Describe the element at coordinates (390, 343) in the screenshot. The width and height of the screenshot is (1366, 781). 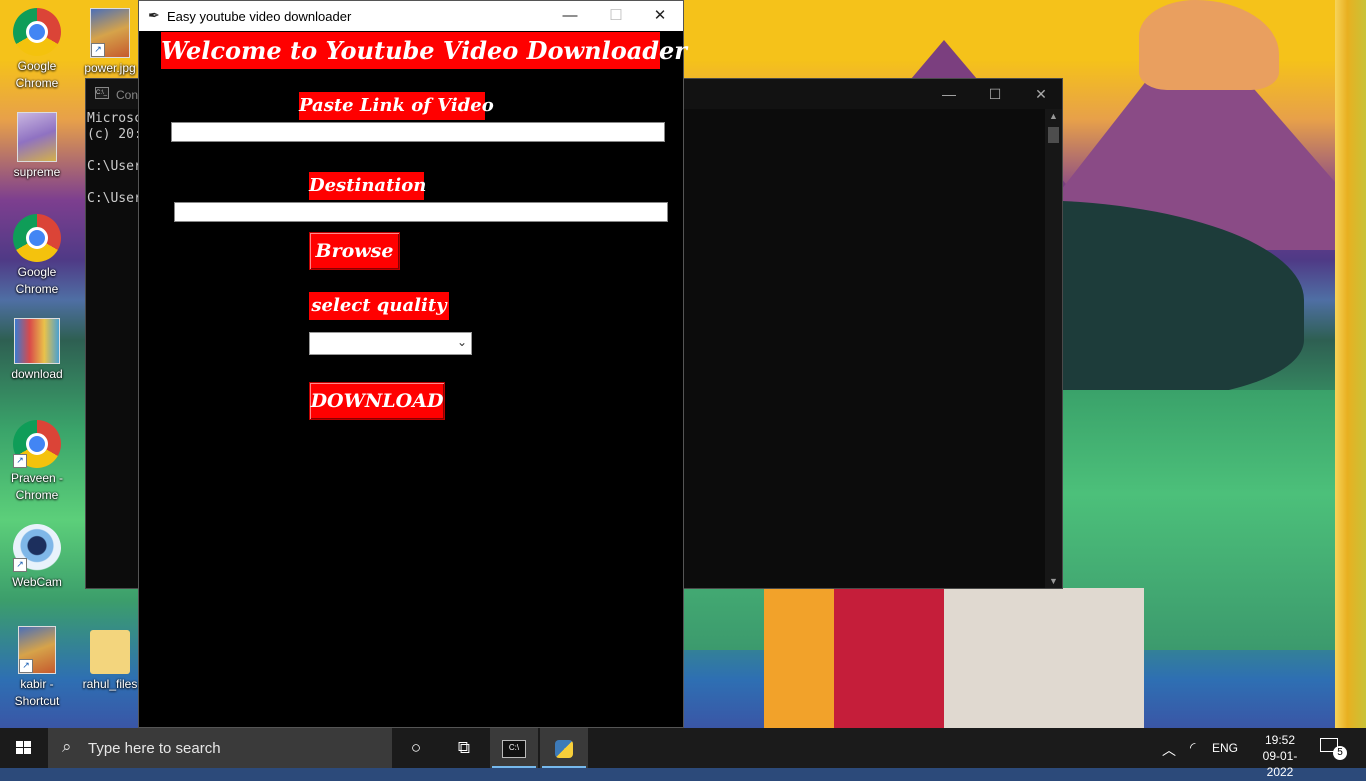
I see `quality-select: ⌄` at that location.